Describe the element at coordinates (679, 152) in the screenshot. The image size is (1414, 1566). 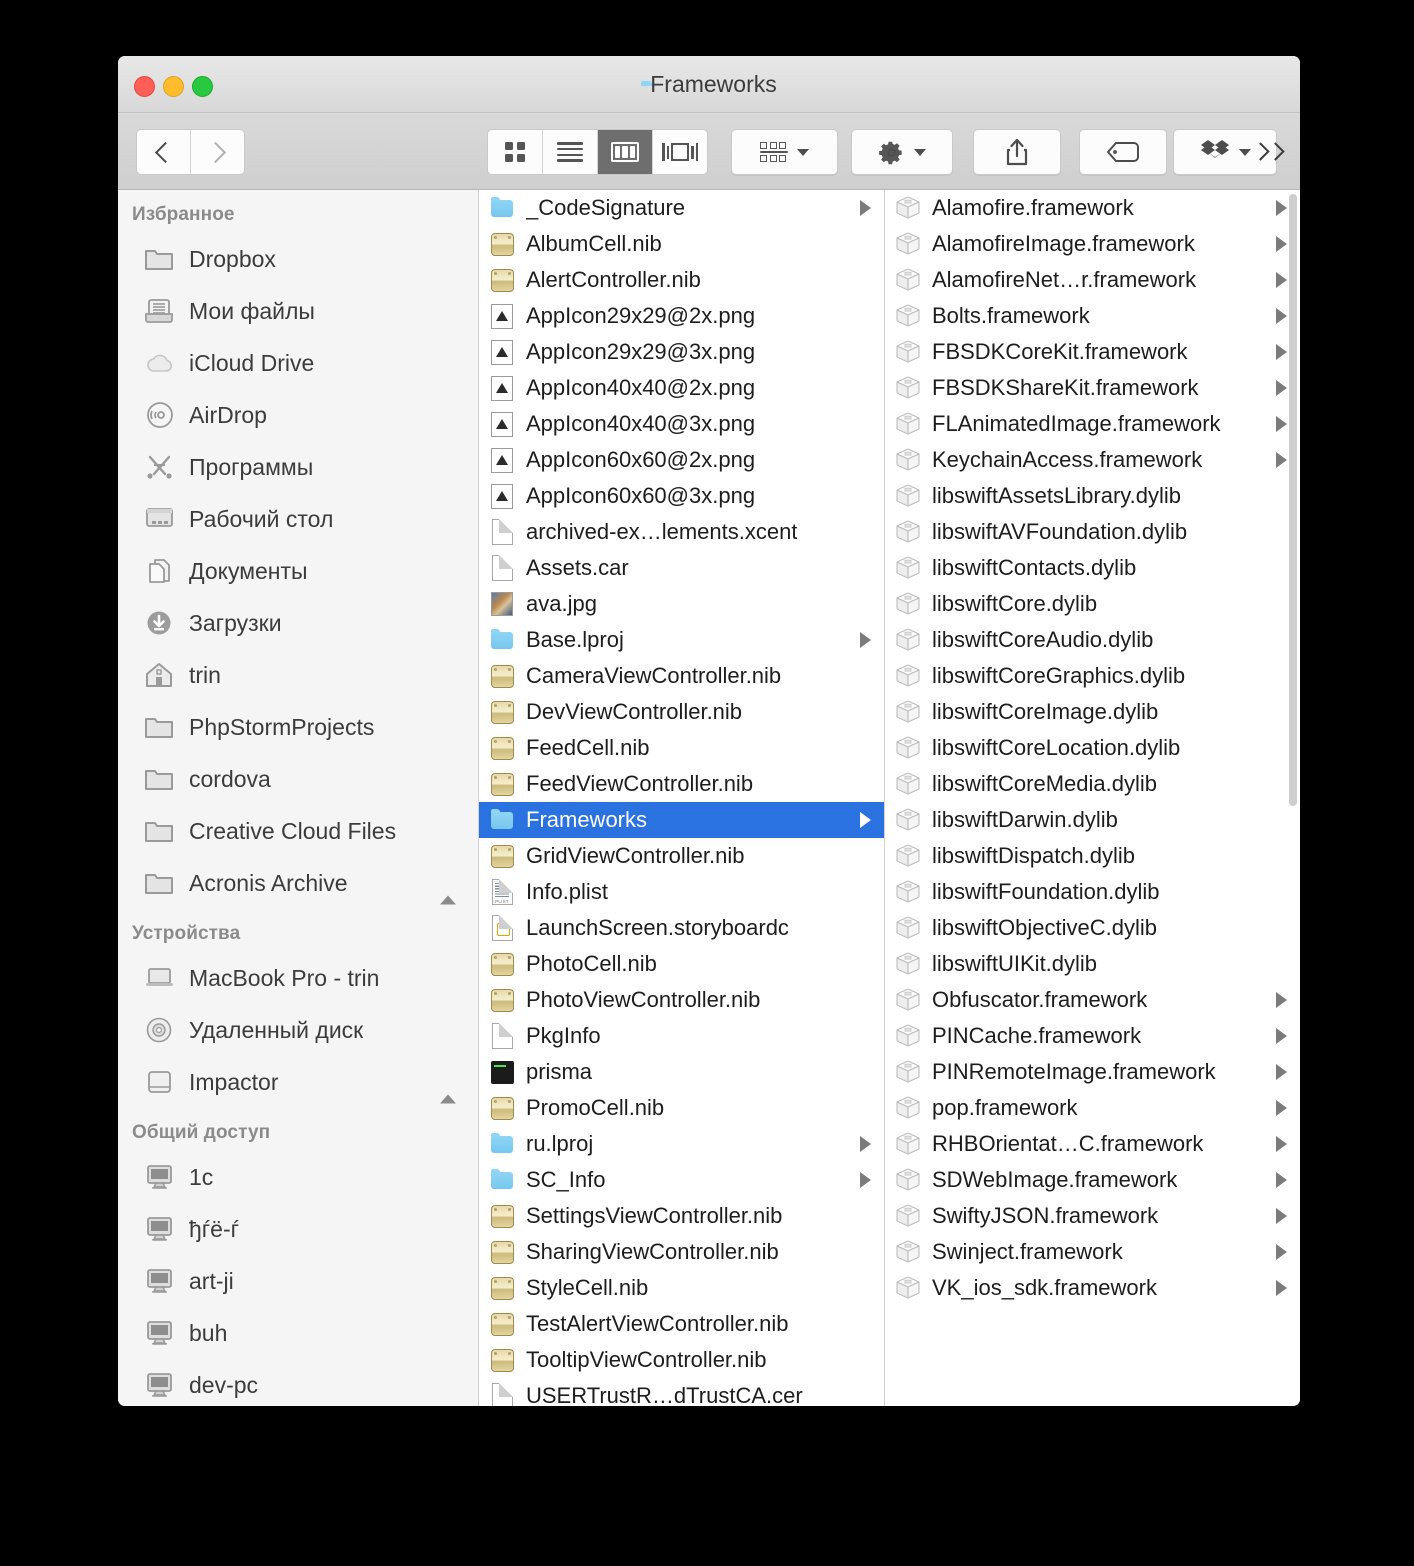
I see `cover-flow-view-button` at that location.